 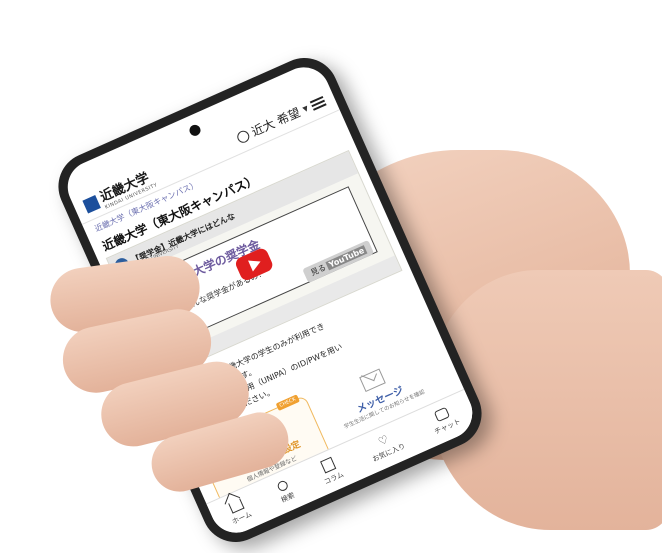 I want to click on heart-icon: ♡, so click(x=383, y=440).